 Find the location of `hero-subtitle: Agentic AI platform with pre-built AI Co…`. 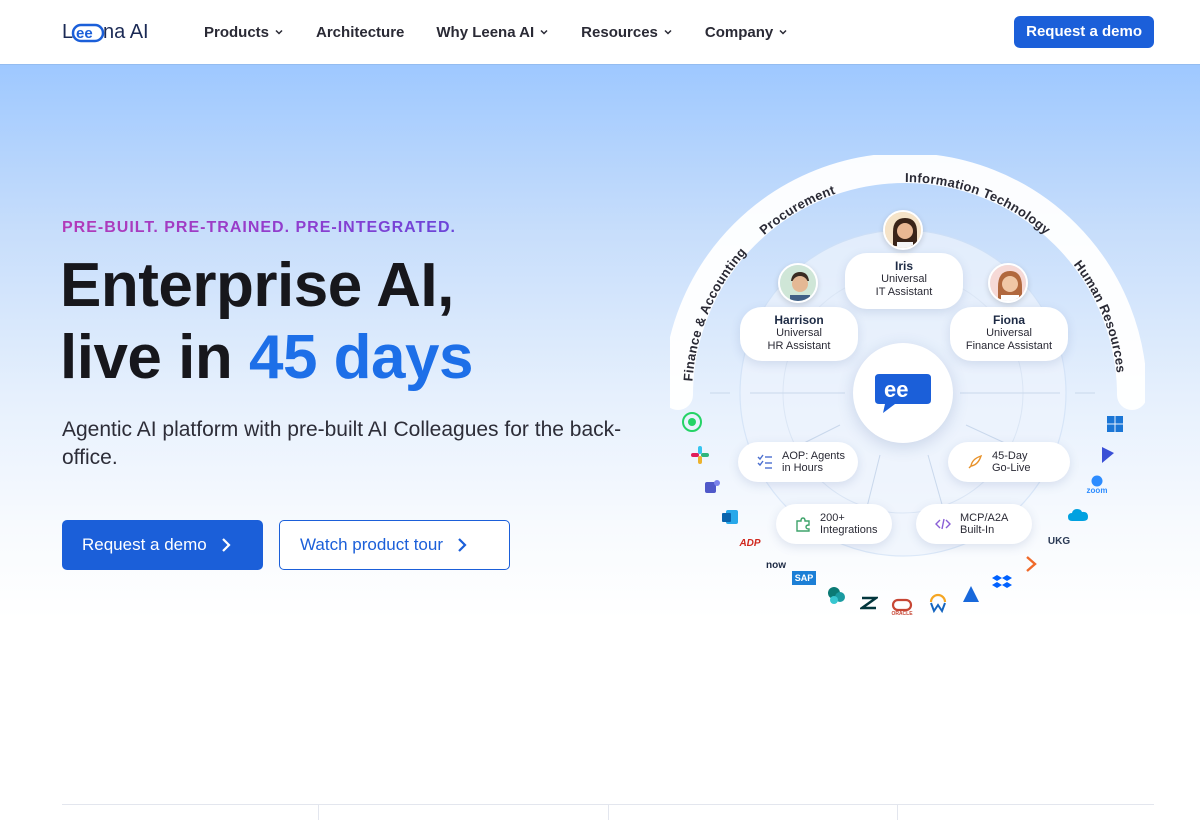

hero-subtitle: Agentic AI platform with pre-built AI Co… is located at coordinates (342, 443).